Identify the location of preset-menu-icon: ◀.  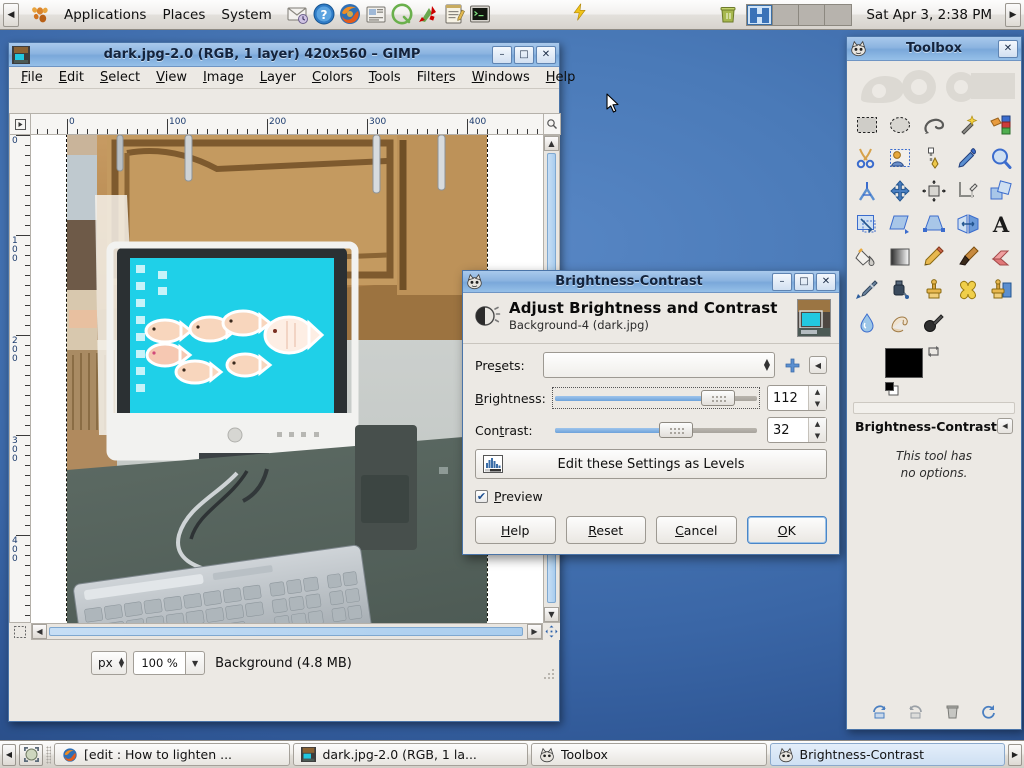
(818, 365).